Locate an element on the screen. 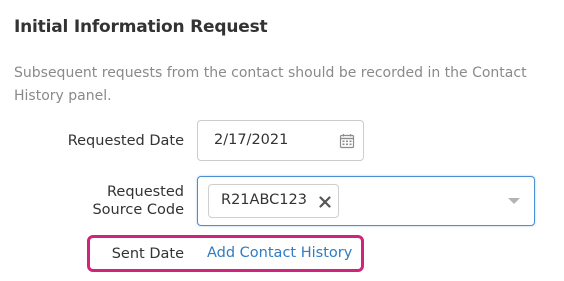 This screenshot has width=564, height=281. calendar-icon is located at coordinates (347, 141).